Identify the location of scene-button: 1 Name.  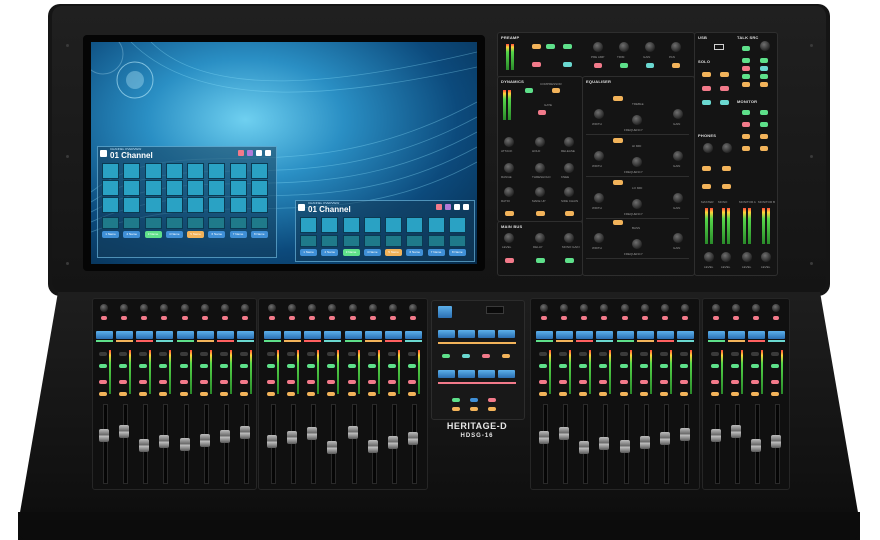
(110, 234).